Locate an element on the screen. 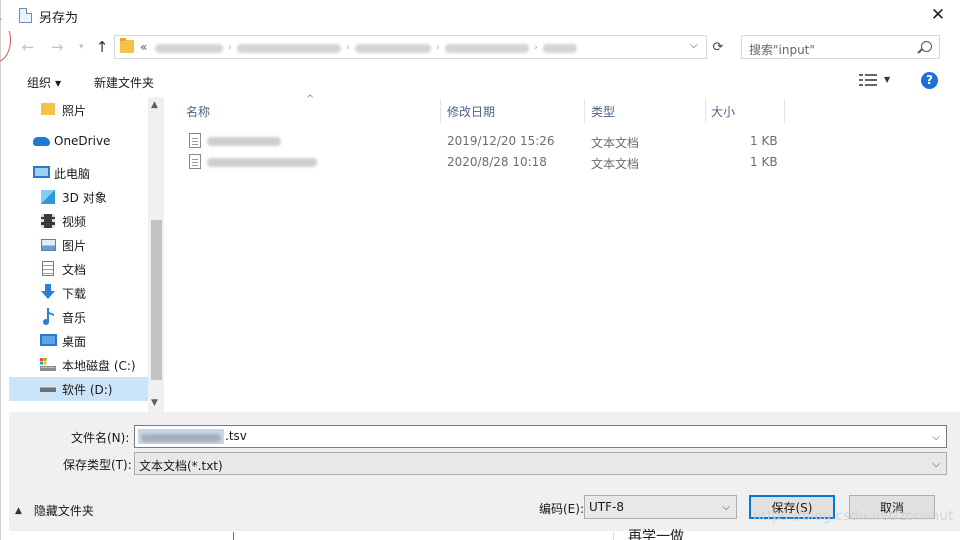 The width and height of the screenshot is (960, 540). up-arrow-icon: ↑ is located at coordinates (102, 47).